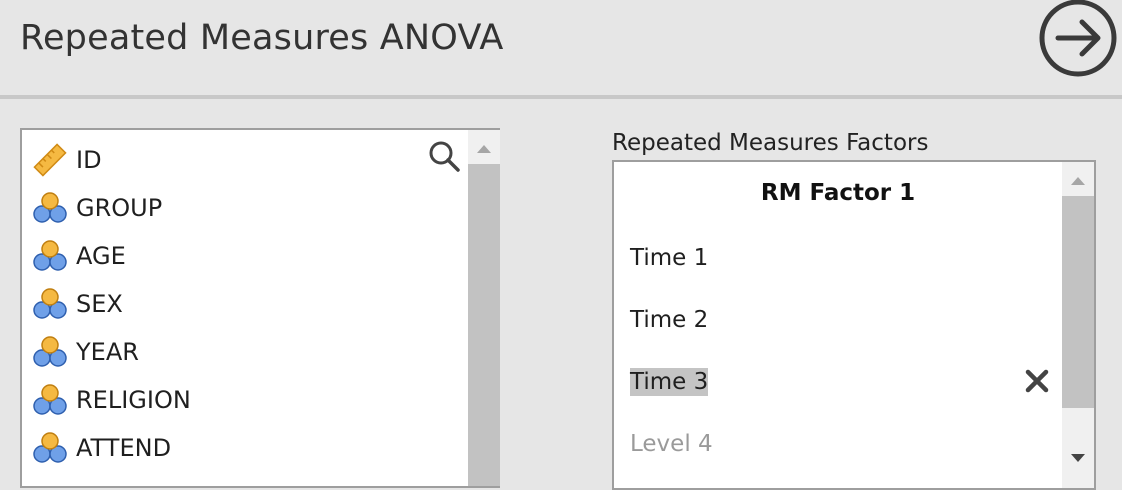 This screenshot has width=1122, height=490. Describe the element at coordinates (1037, 381) in the screenshot. I see `close-icon` at that location.